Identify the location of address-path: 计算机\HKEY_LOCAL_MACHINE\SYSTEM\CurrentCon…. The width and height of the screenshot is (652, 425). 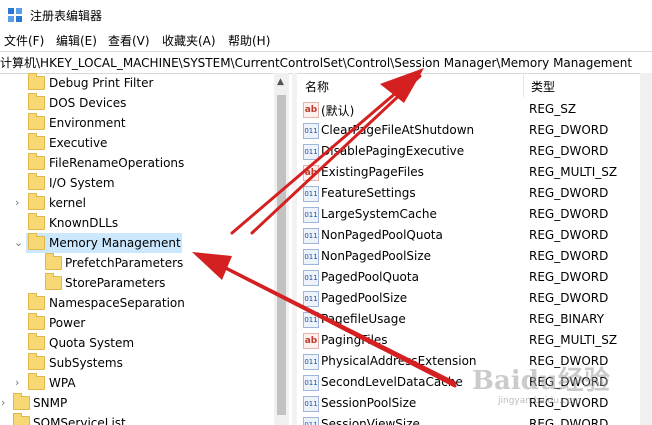
(316, 62).